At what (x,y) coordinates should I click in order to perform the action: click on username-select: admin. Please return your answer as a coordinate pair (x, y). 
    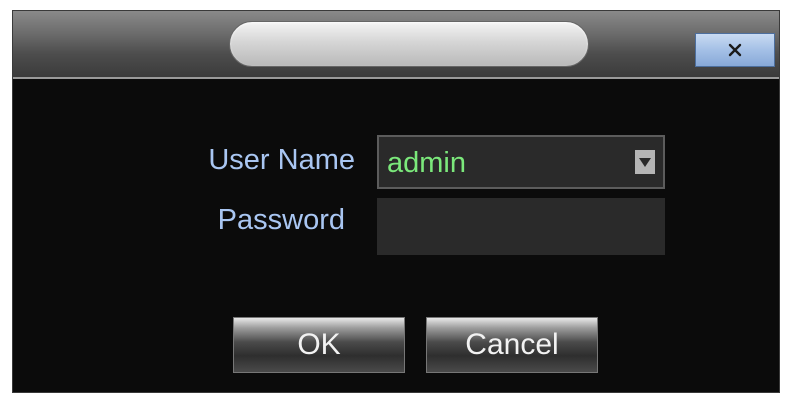
    Looking at the image, I should click on (521, 162).